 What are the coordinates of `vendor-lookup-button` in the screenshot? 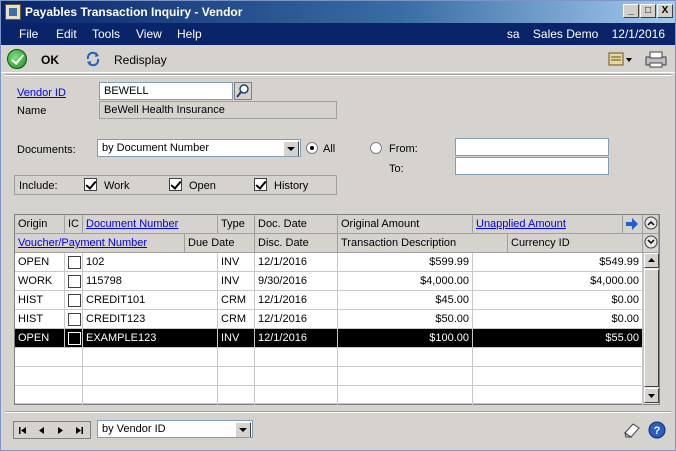 It's located at (243, 91).